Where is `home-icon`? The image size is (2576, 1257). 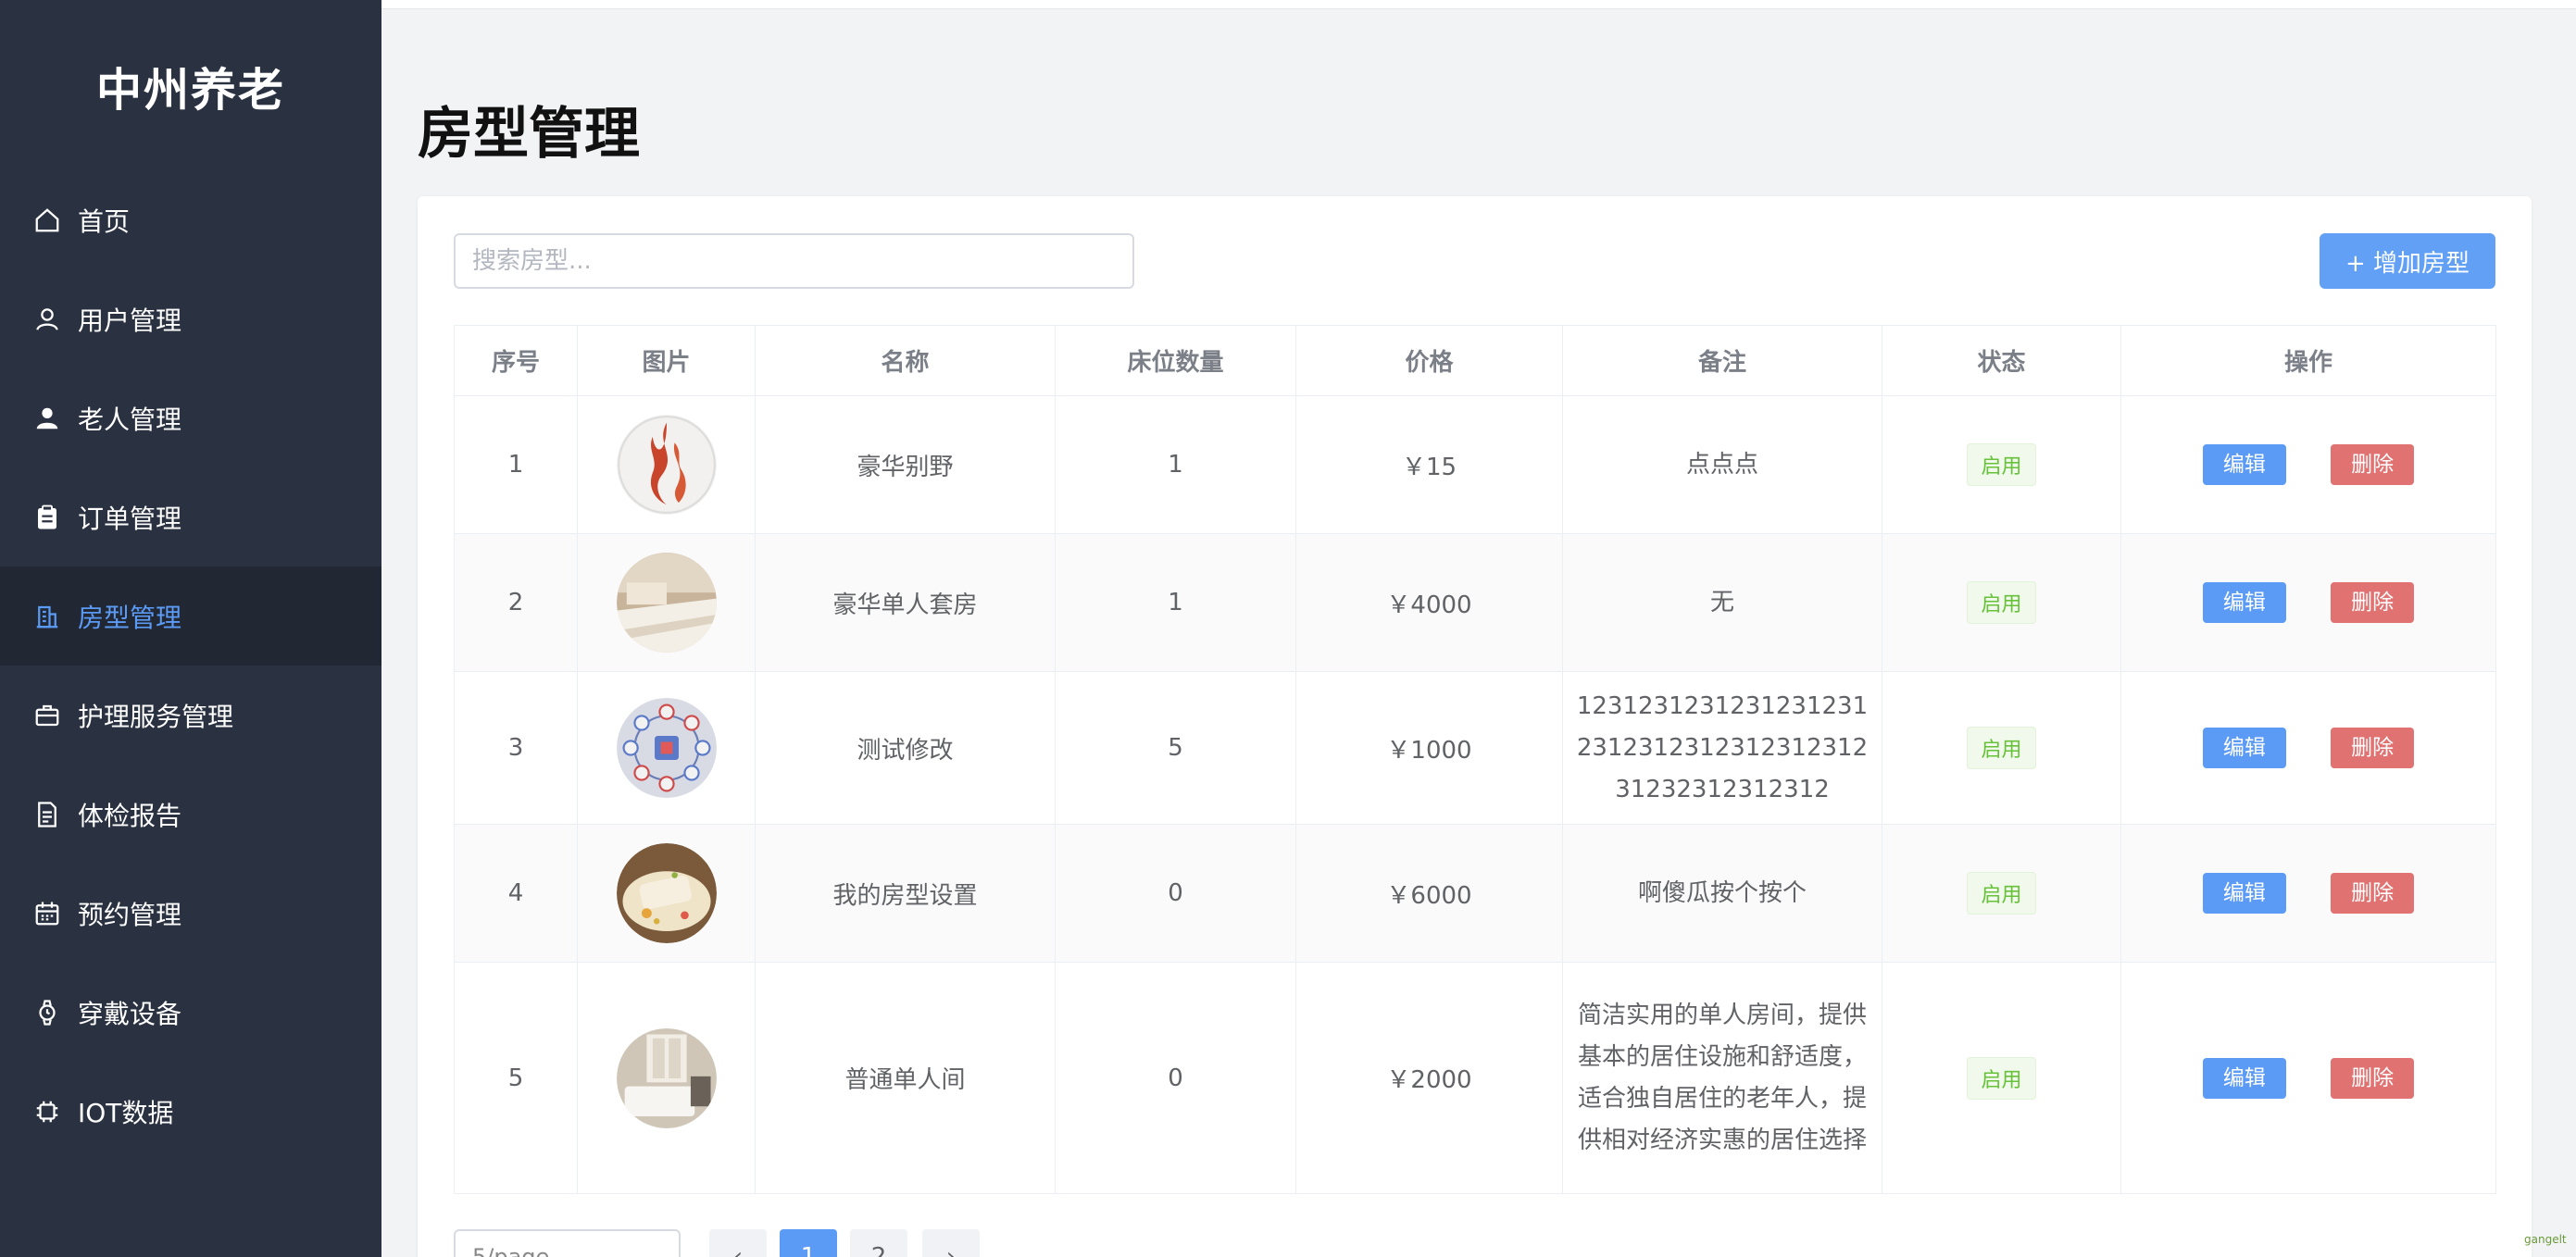
home-icon is located at coordinates (47, 220).